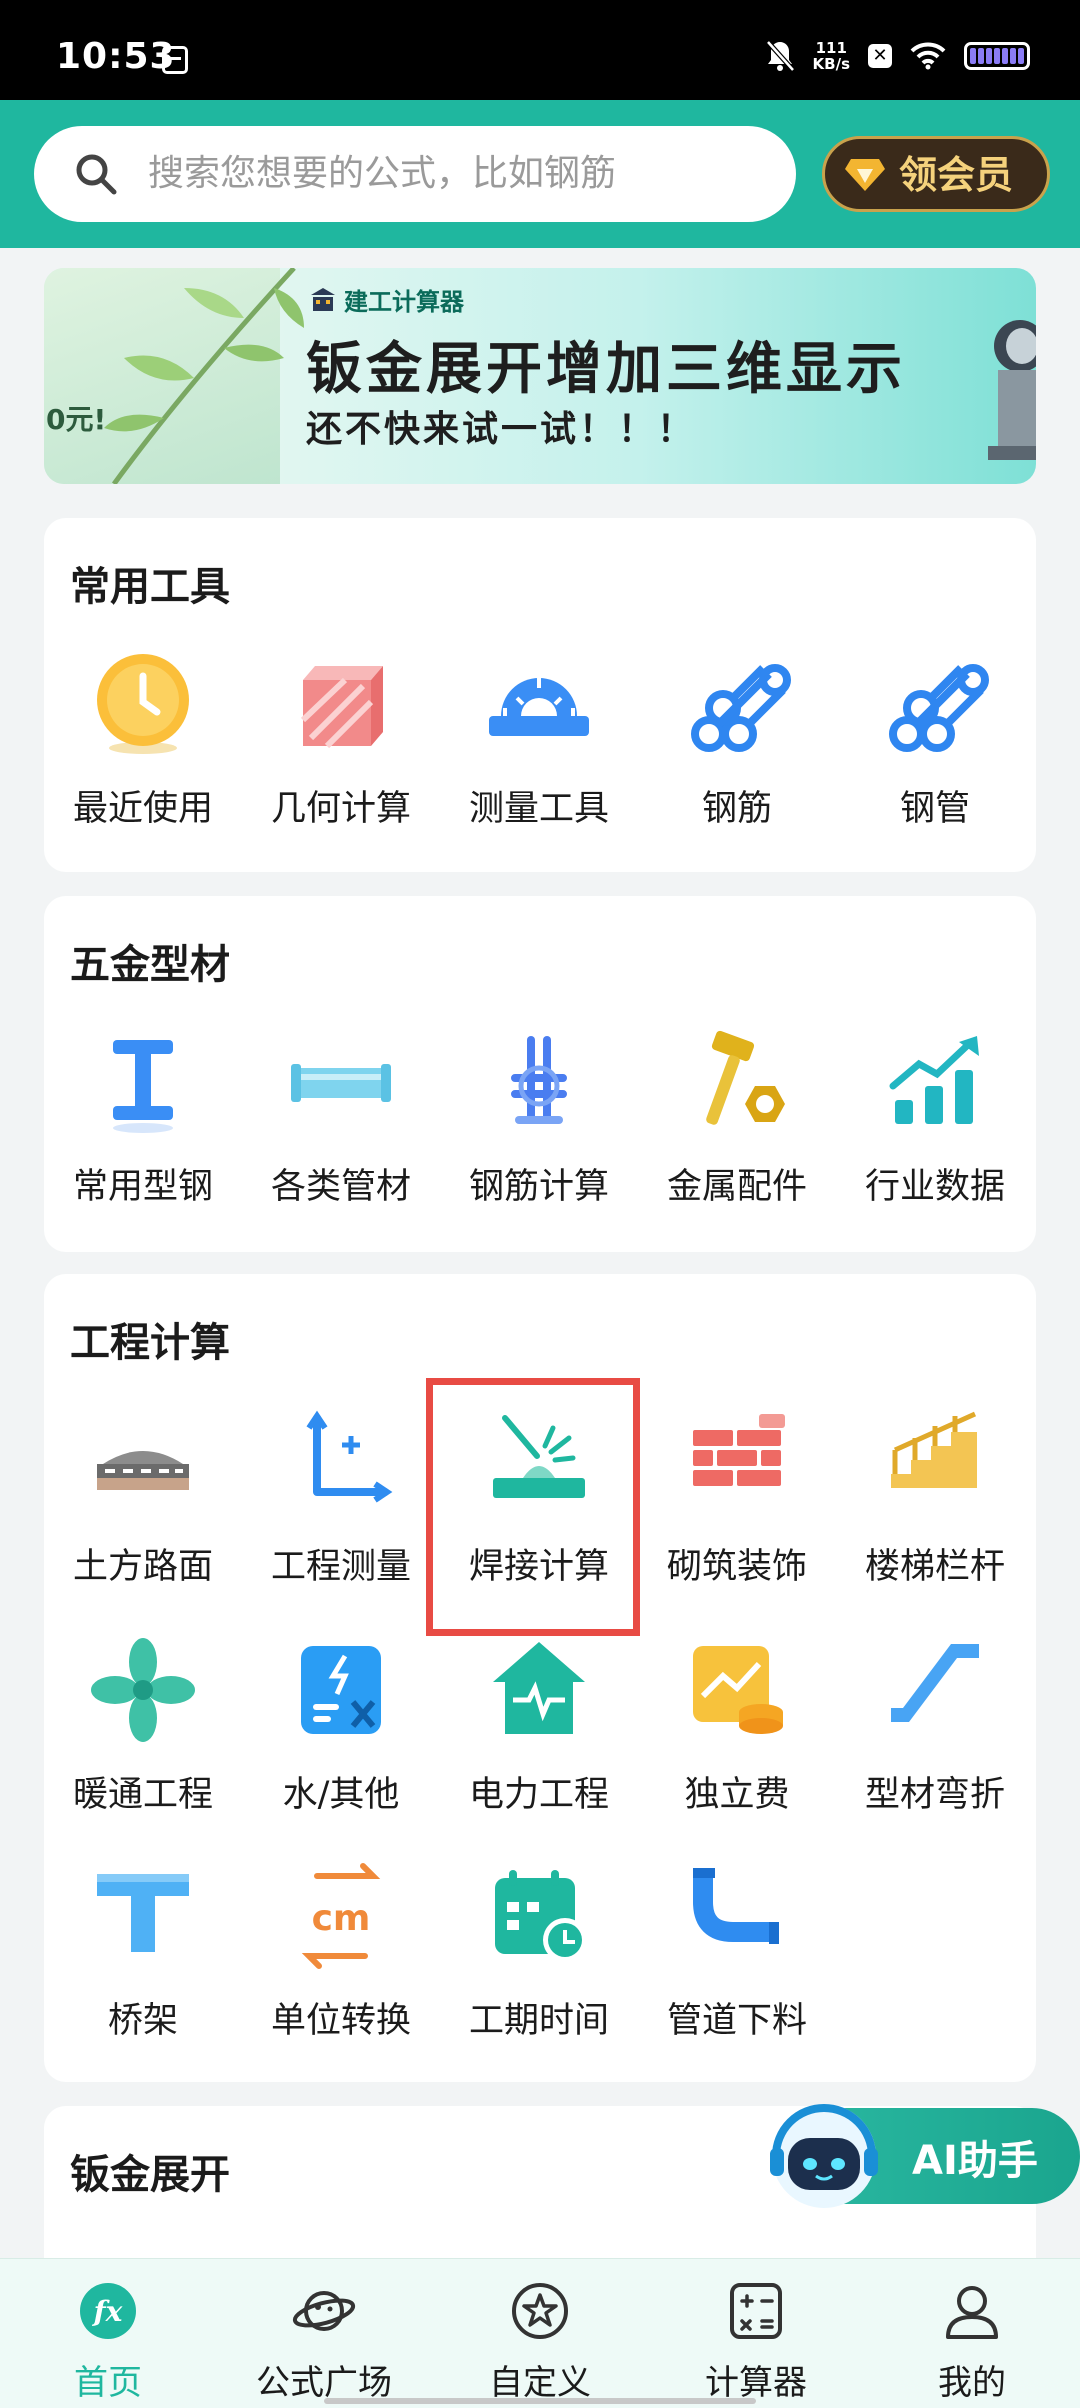  What do you see at coordinates (150, 965) in the screenshot?
I see `section-title-hardware: 五金型材` at bounding box center [150, 965].